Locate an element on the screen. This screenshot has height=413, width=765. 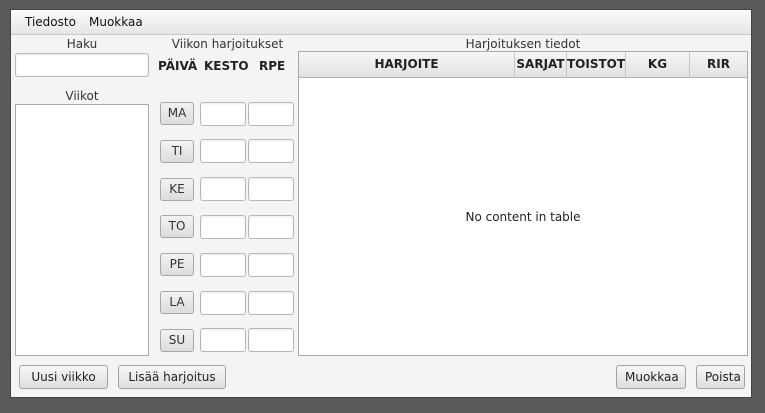
day-button-pe: PE is located at coordinates (177, 265).